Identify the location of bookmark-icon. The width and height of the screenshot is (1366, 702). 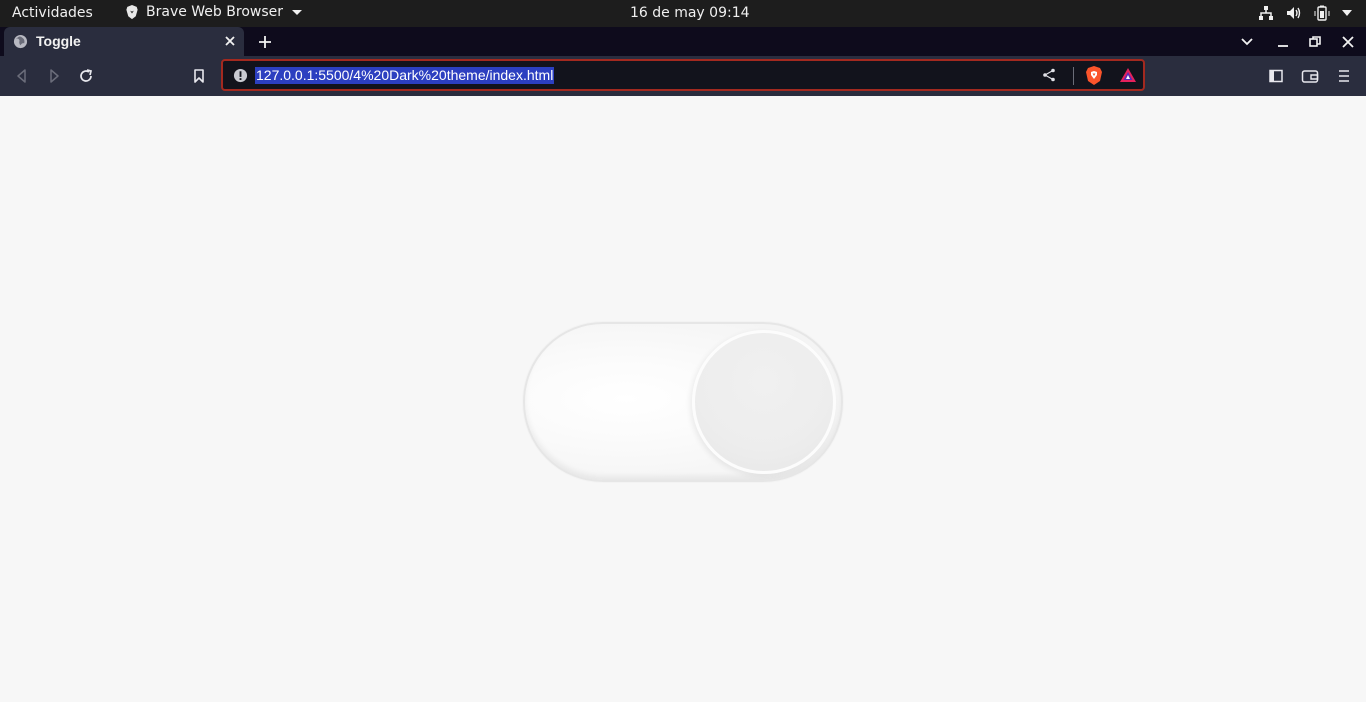
(199, 76).